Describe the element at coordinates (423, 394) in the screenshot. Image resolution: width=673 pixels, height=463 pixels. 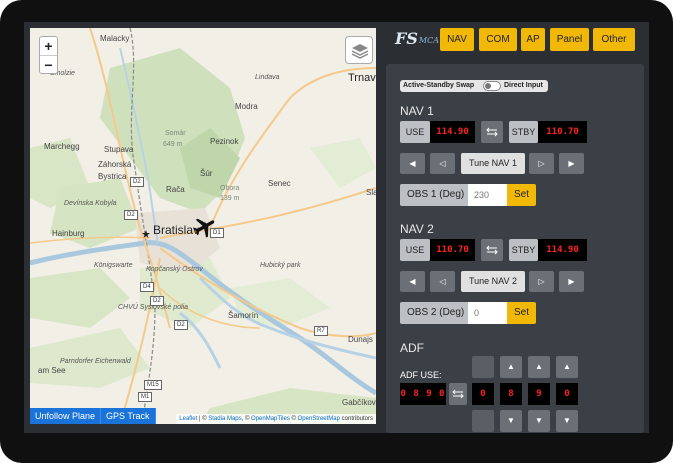
I see `adf-use-display: 0 8 9 0` at that location.